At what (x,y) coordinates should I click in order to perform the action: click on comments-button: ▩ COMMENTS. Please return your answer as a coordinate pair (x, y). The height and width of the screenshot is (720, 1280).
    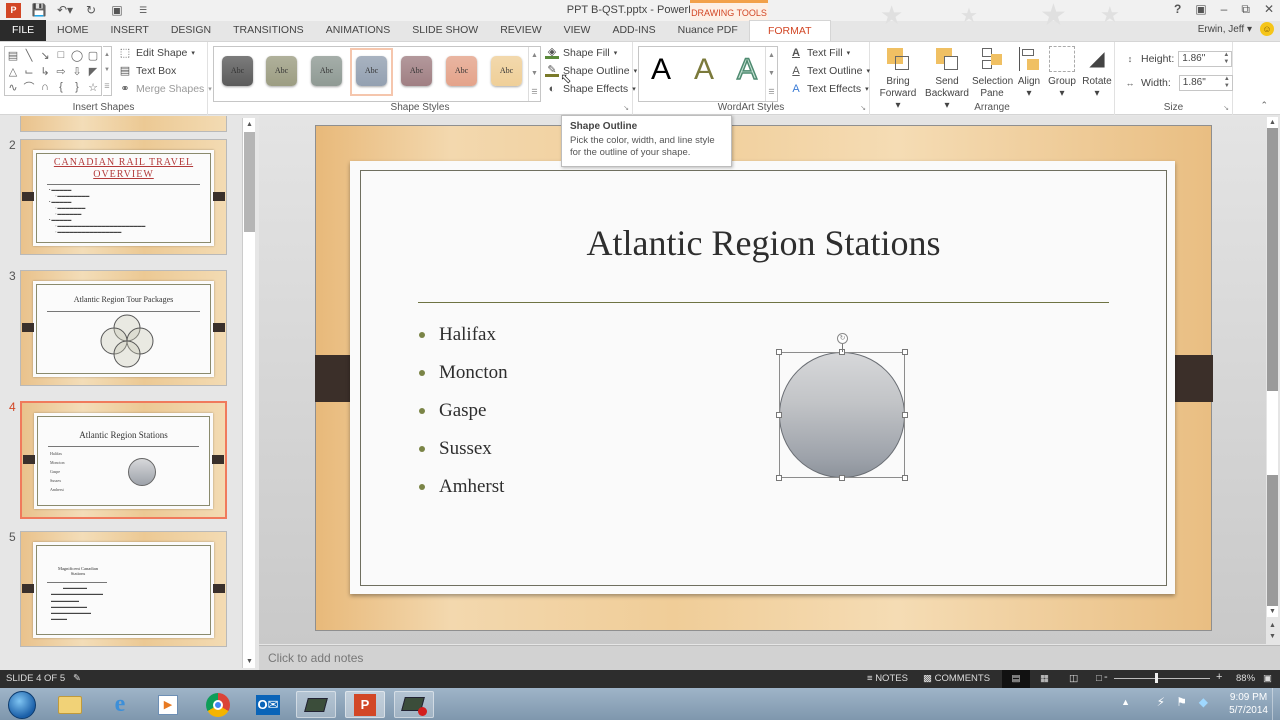
    Looking at the image, I should click on (956, 678).